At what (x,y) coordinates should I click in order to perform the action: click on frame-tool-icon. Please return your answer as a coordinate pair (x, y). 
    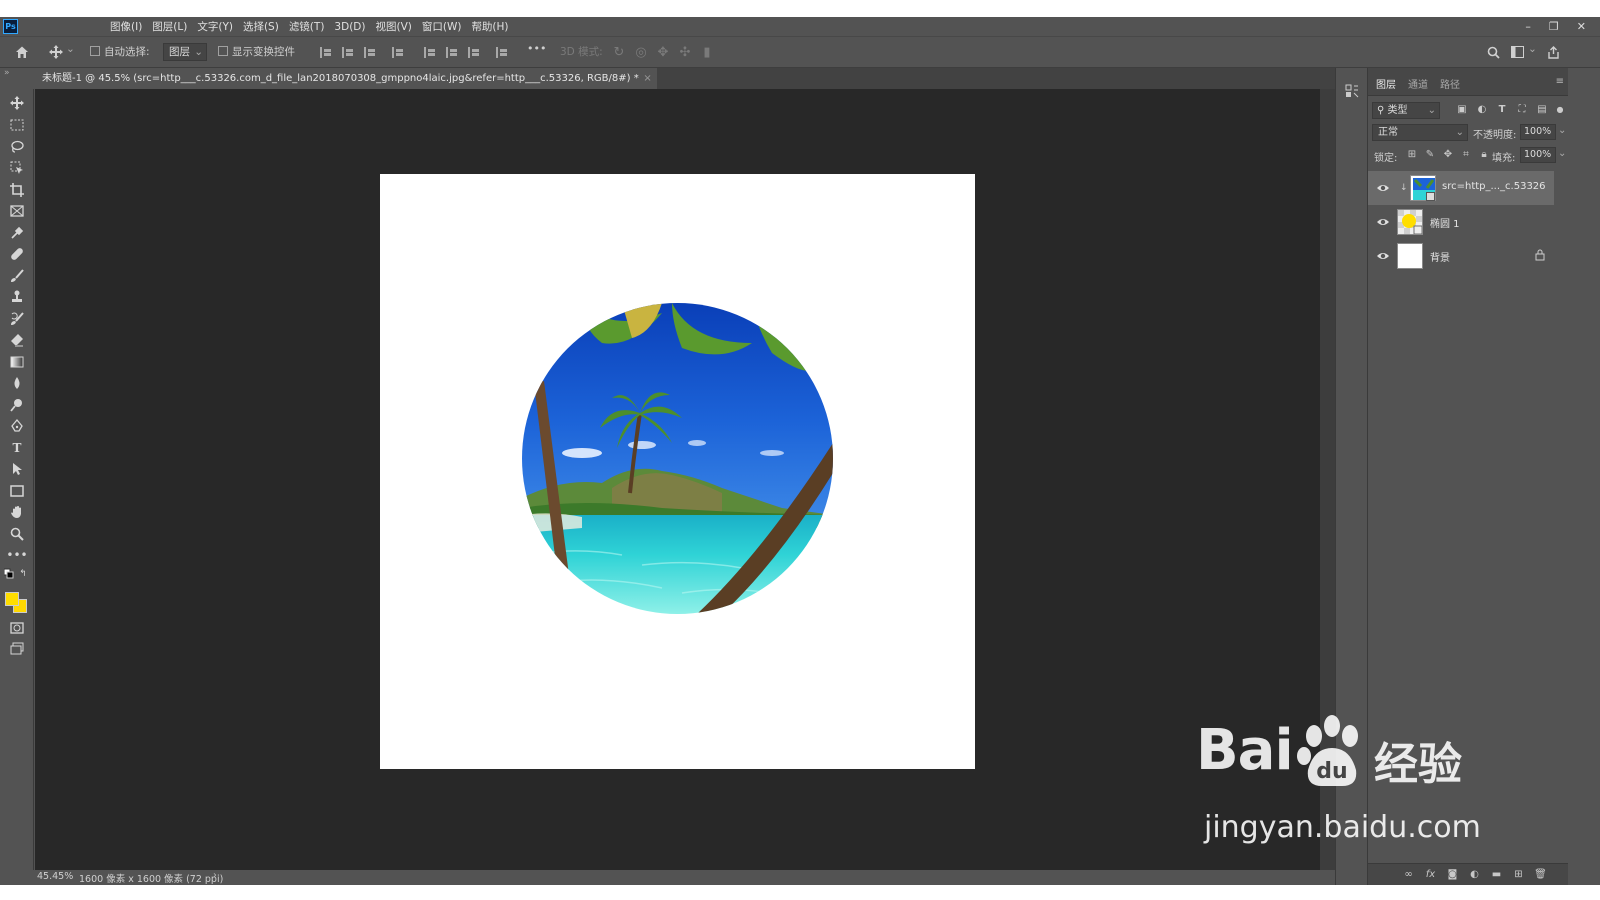
    Looking at the image, I should click on (17, 211).